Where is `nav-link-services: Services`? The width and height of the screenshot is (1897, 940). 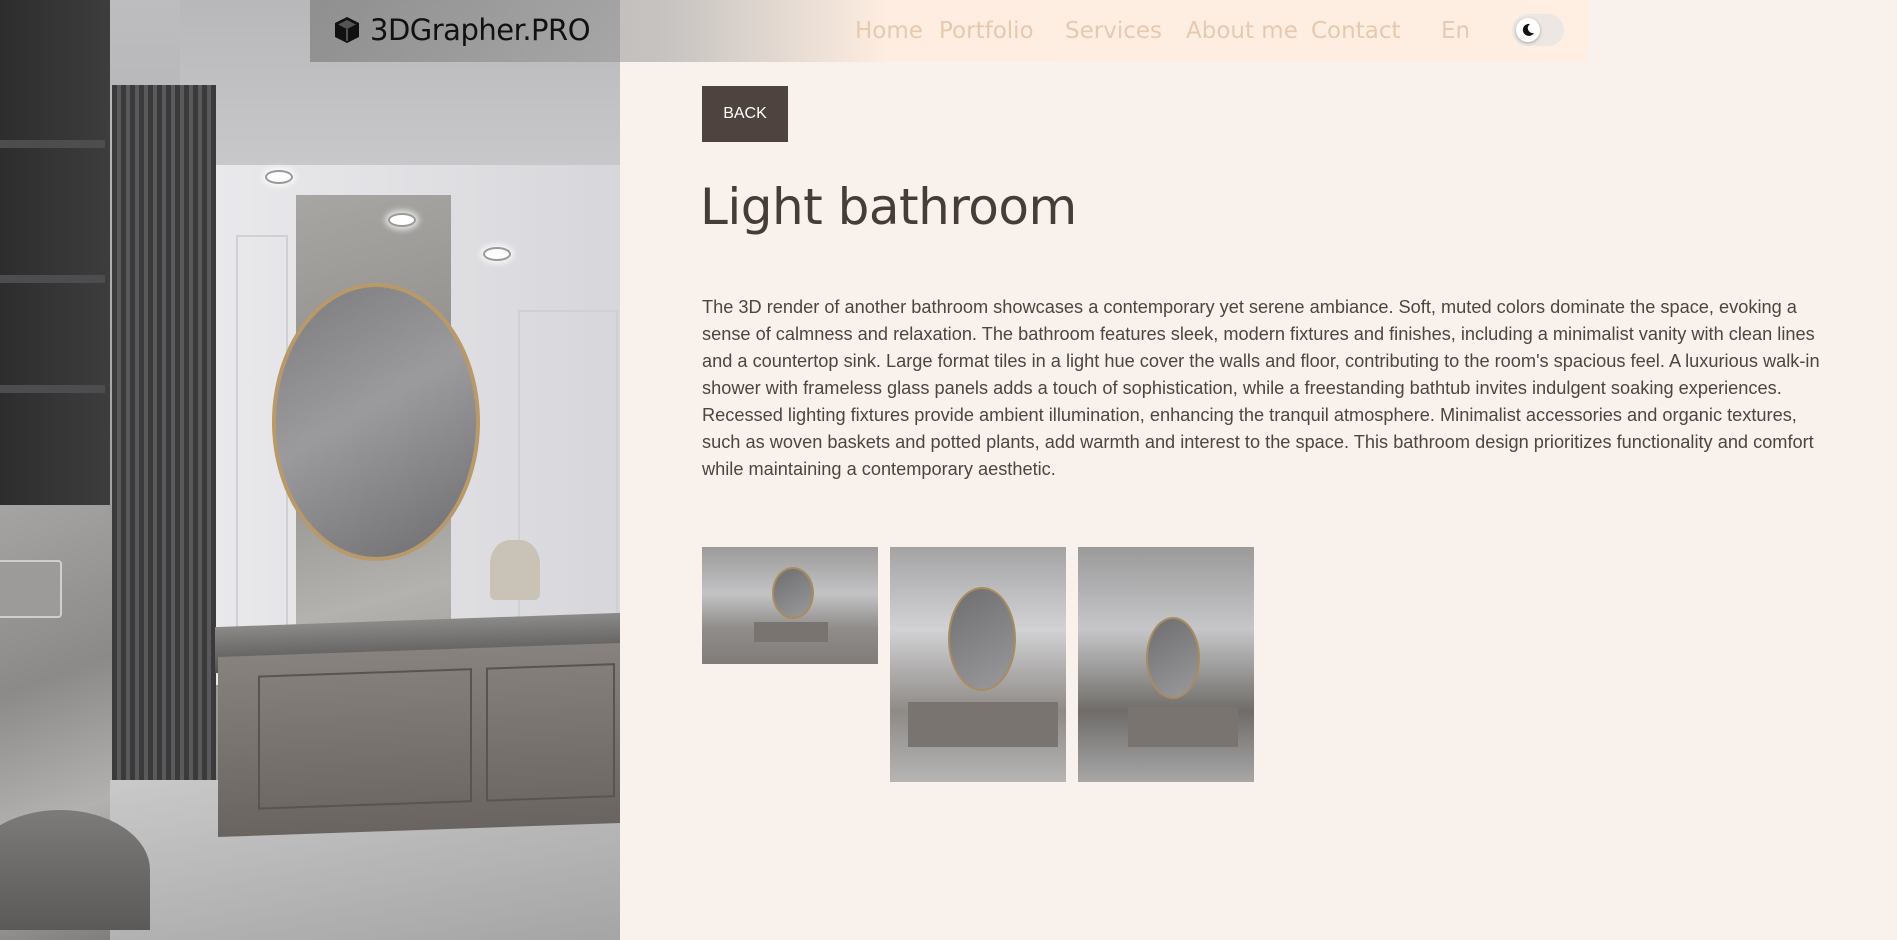
nav-link-services: Services is located at coordinates (1113, 31).